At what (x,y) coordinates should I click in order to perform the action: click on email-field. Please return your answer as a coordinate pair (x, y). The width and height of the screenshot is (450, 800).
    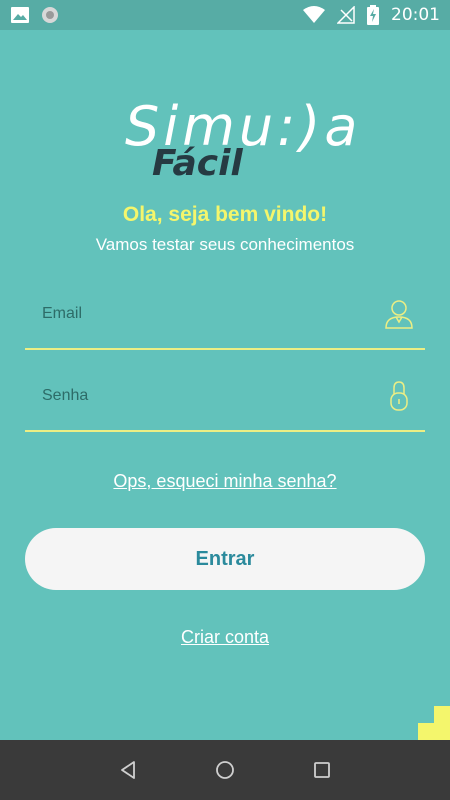
    Looking at the image, I should click on (225, 315).